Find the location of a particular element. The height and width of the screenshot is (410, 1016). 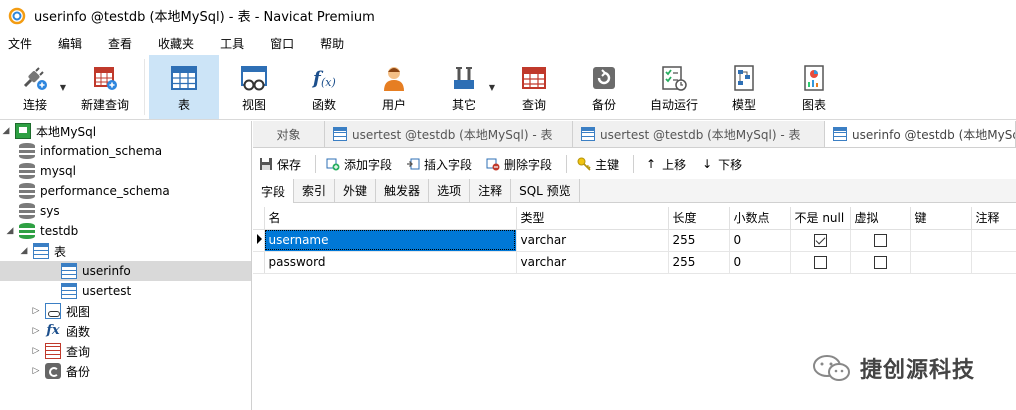

column-header-decimals: 小数点 is located at coordinates (760, 218).